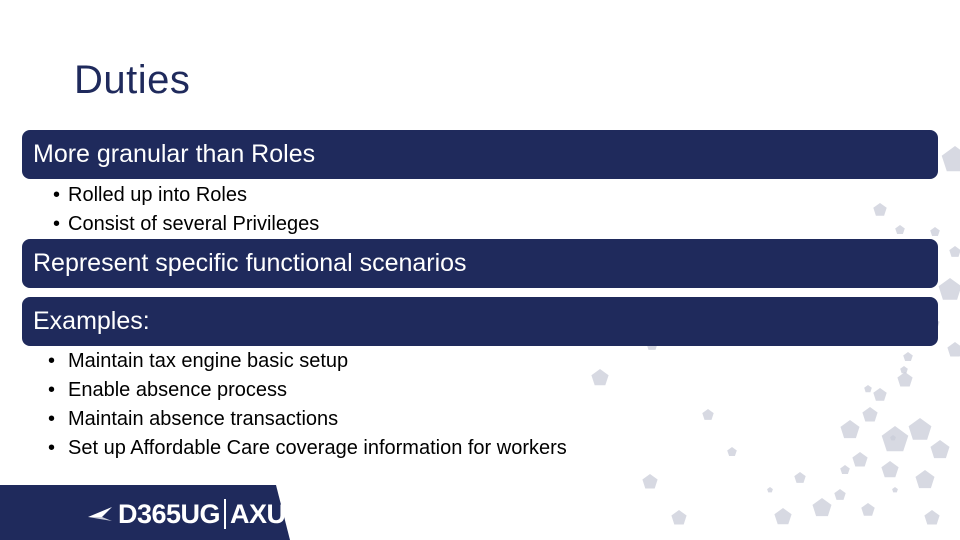 The height and width of the screenshot is (540, 960). What do you see at coordinates (268, 513) in the screenshot?
I see `logo-axug: AXUG` at bounding box center [268, 513].